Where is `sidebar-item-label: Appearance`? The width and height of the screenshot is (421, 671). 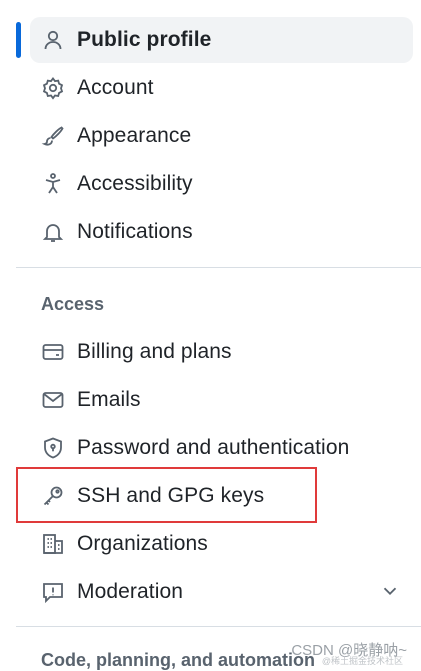 sidebar-item-label: Appearance is located at coordinates (134, 135).